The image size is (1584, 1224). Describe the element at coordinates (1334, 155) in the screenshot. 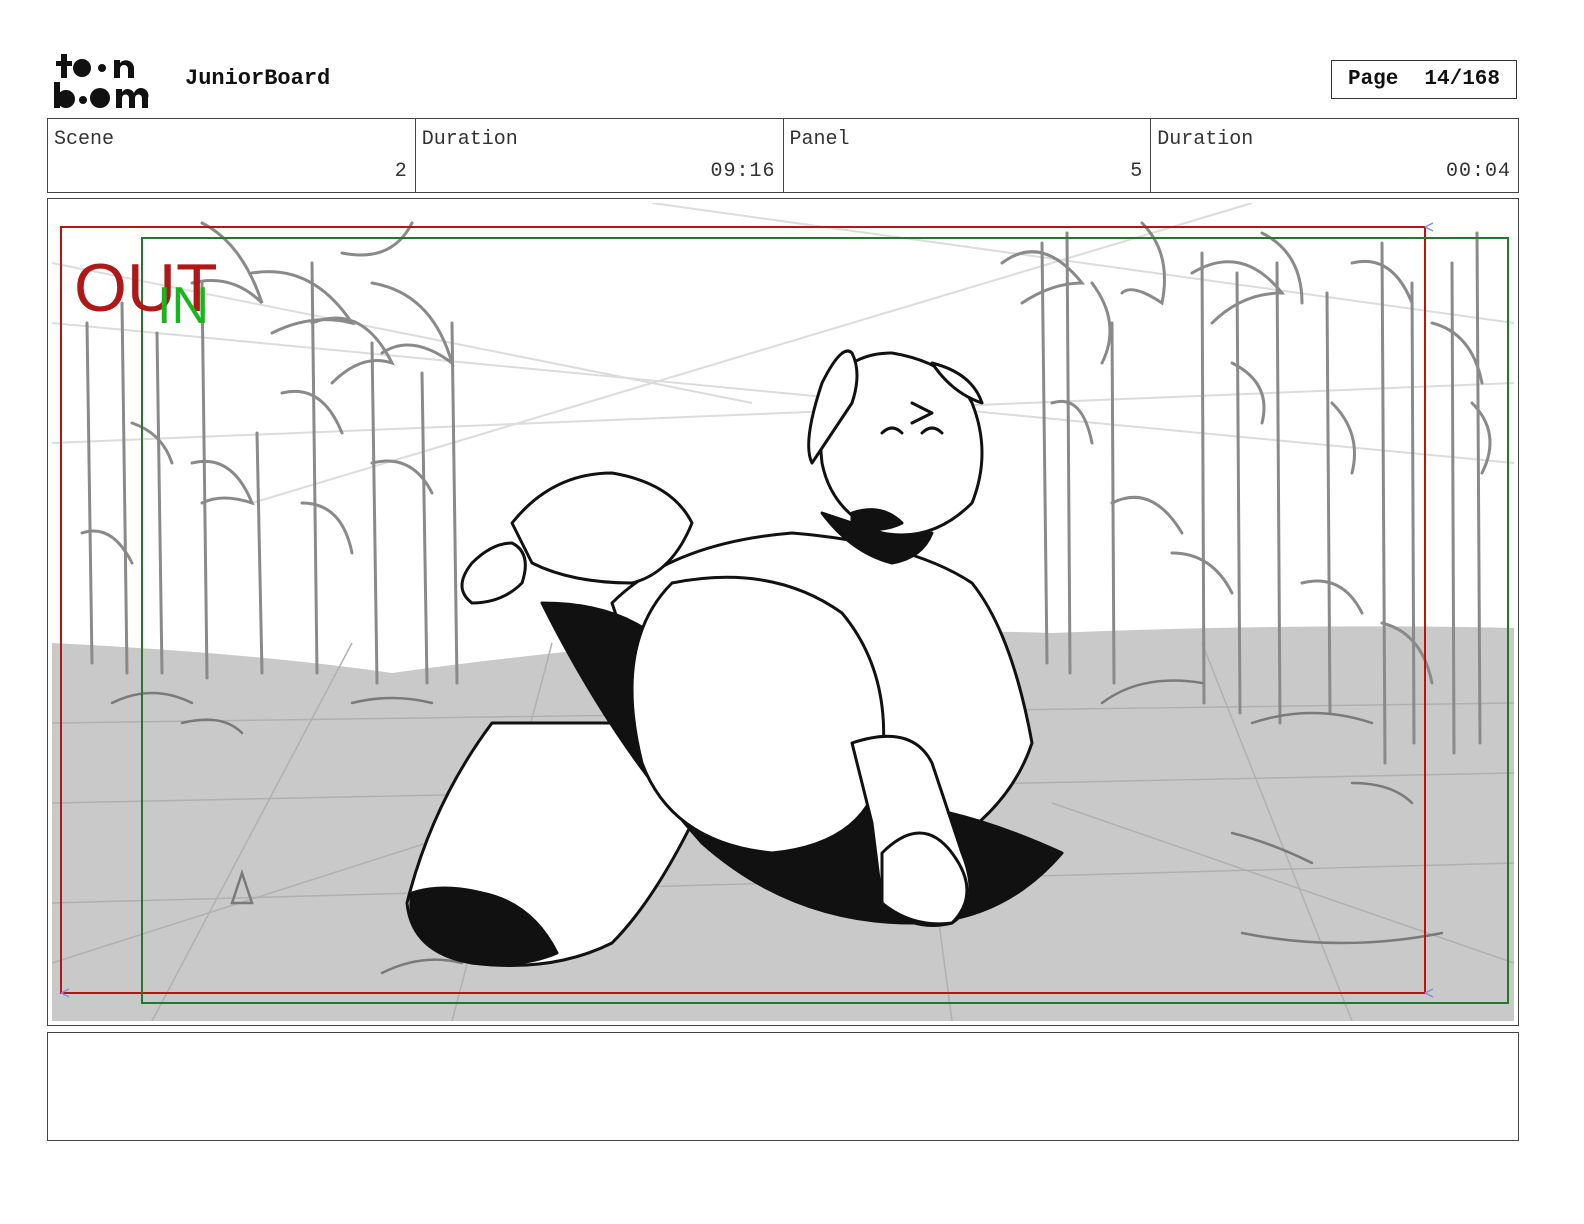

I see `panel-duration-cell: Duration 00:04` at that location.